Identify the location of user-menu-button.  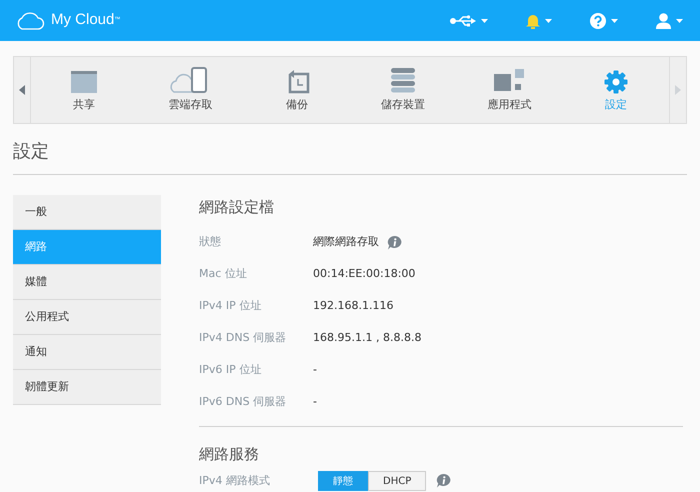
(669, 20).